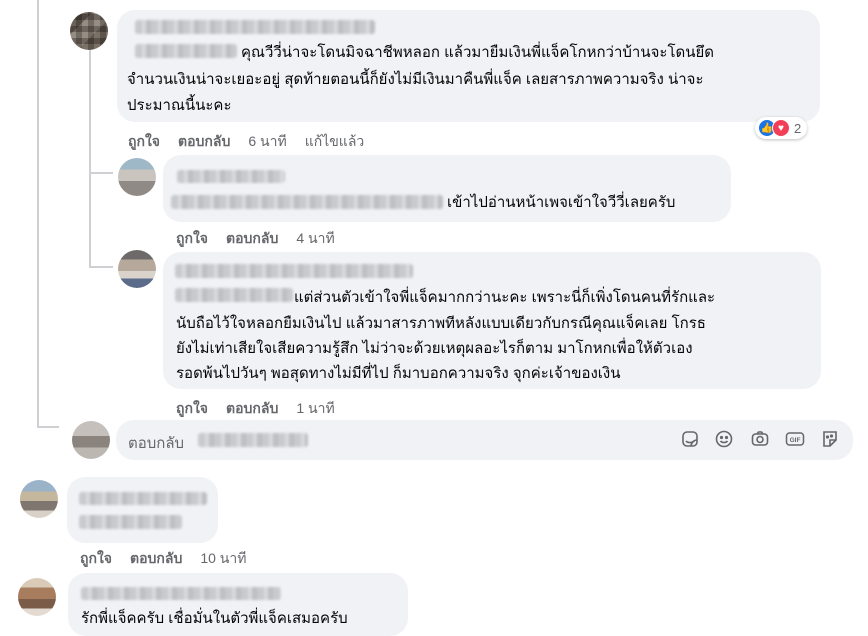  Describe the element at coordinates (130, 522) in the screenshot. I see `comment-text-blurred` at that location.